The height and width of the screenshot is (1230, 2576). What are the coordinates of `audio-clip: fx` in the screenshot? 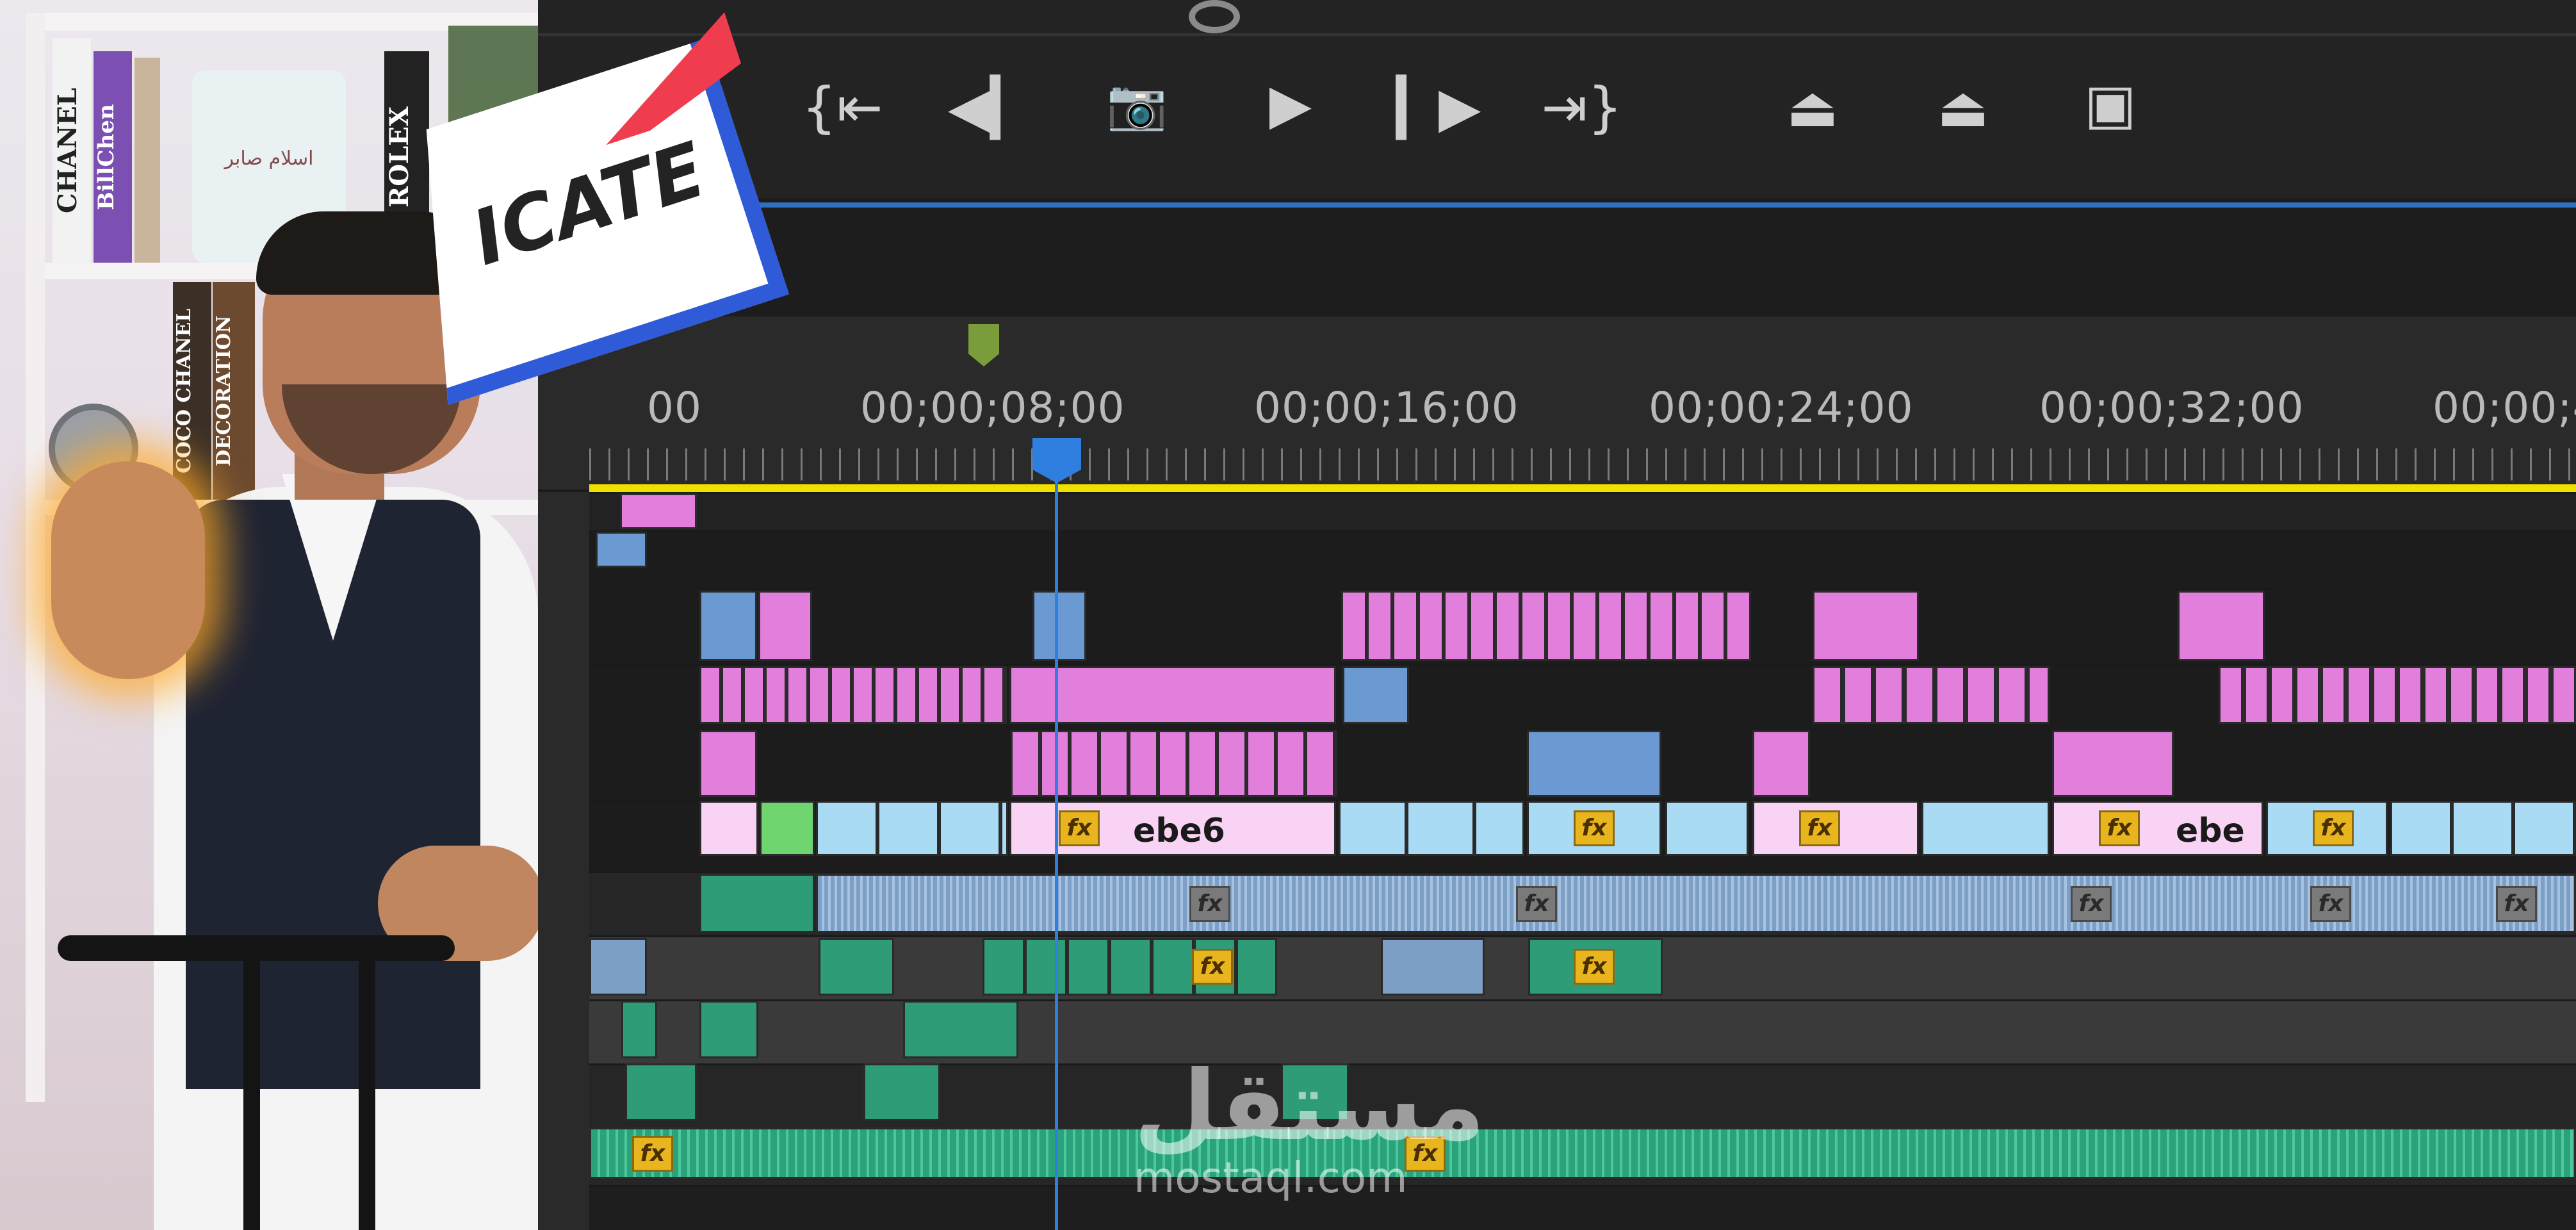 It's located at (1595, 967).